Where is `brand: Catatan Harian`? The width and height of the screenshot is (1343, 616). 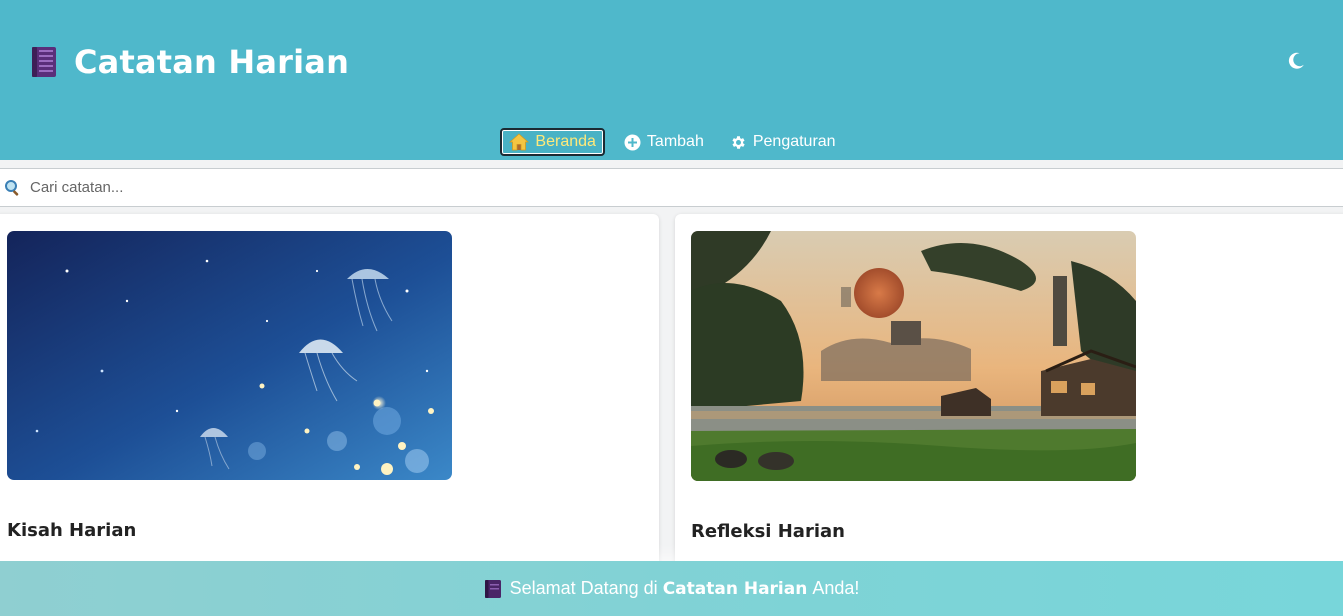
brand: Catatan Harian is located at coordinates (189, 62).